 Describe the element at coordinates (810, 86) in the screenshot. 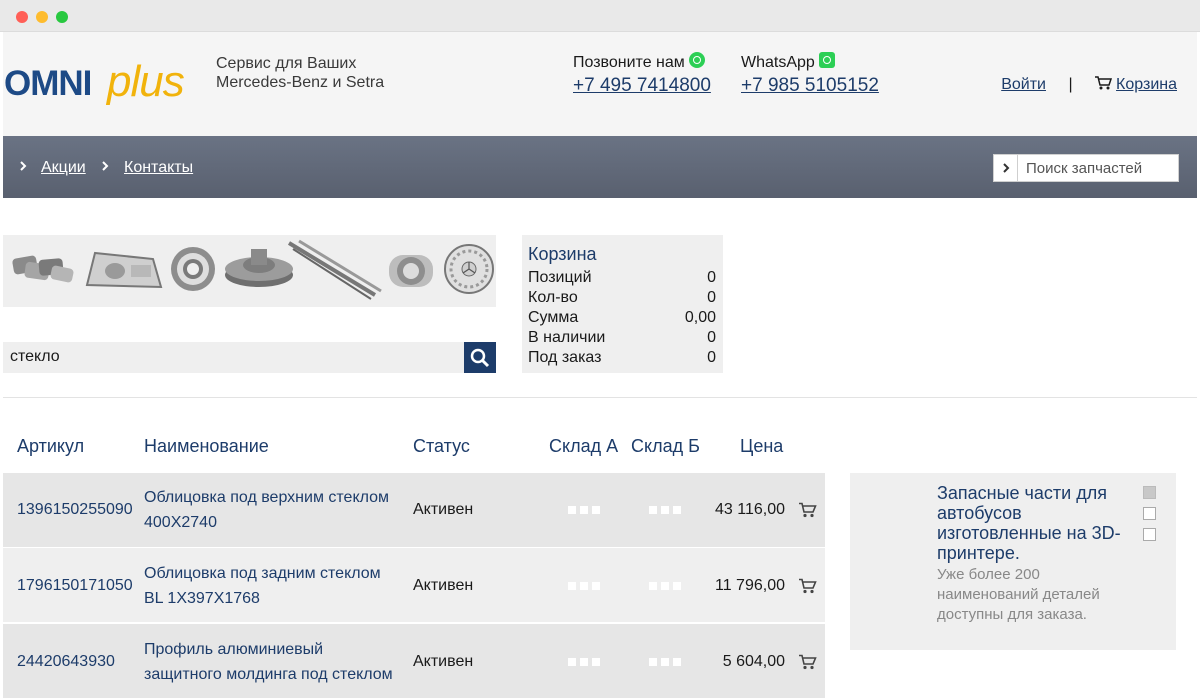

I see `whatsapp-number-link: +7 985 5105152` at that location.